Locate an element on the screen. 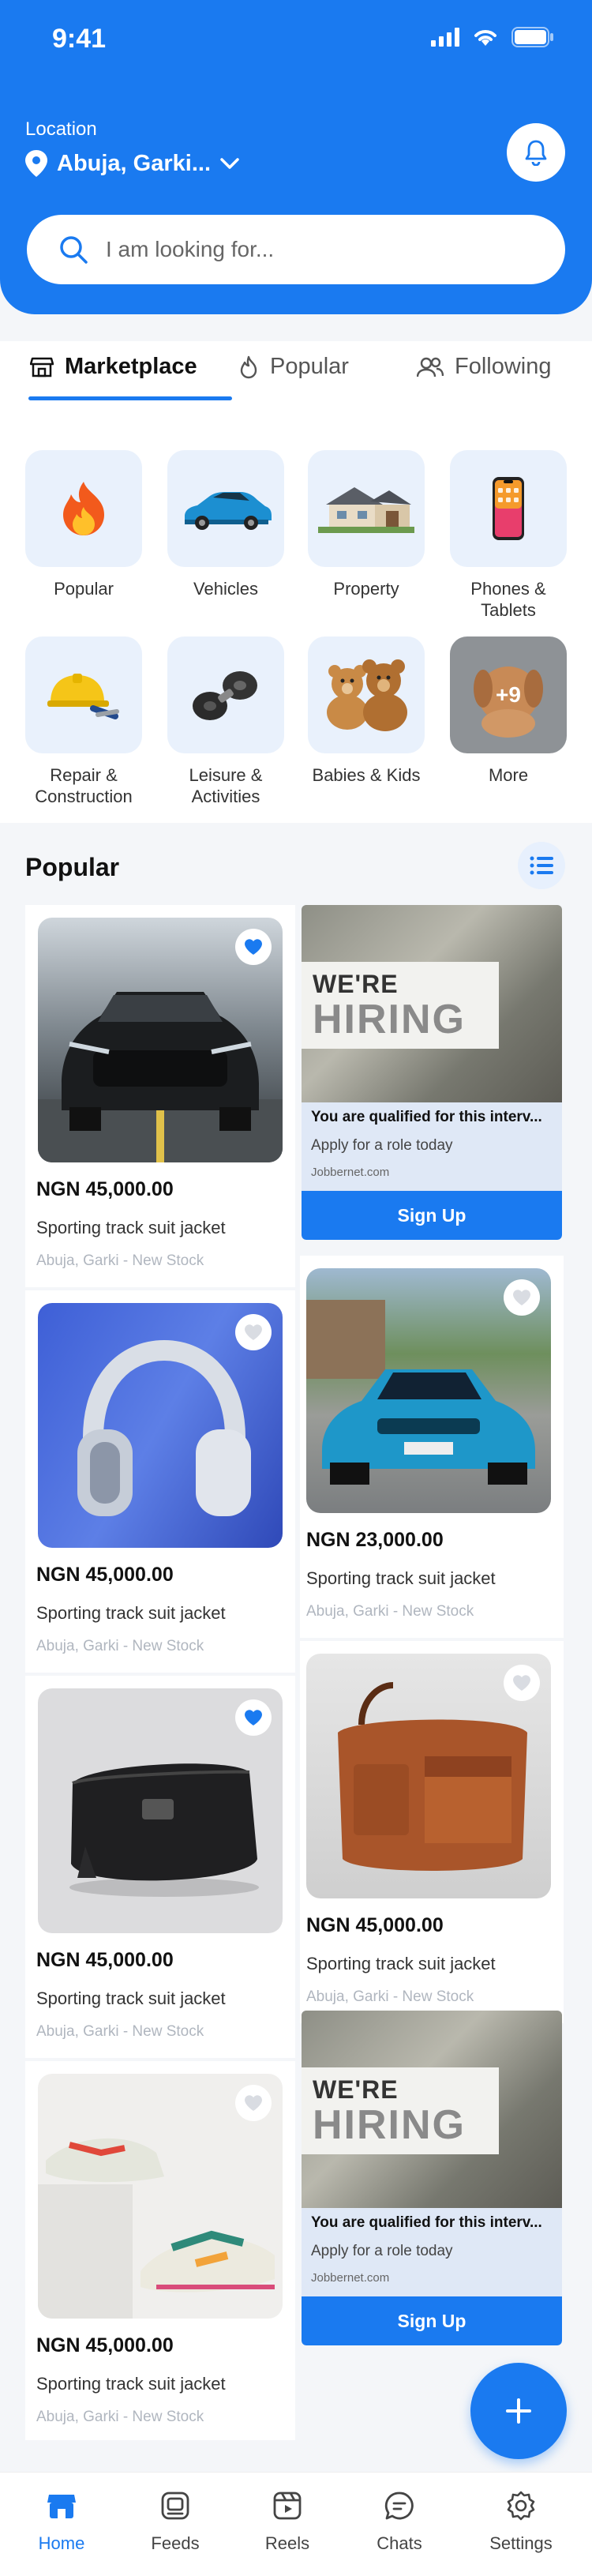  category-label: Property is located at coordinates (366, 589).